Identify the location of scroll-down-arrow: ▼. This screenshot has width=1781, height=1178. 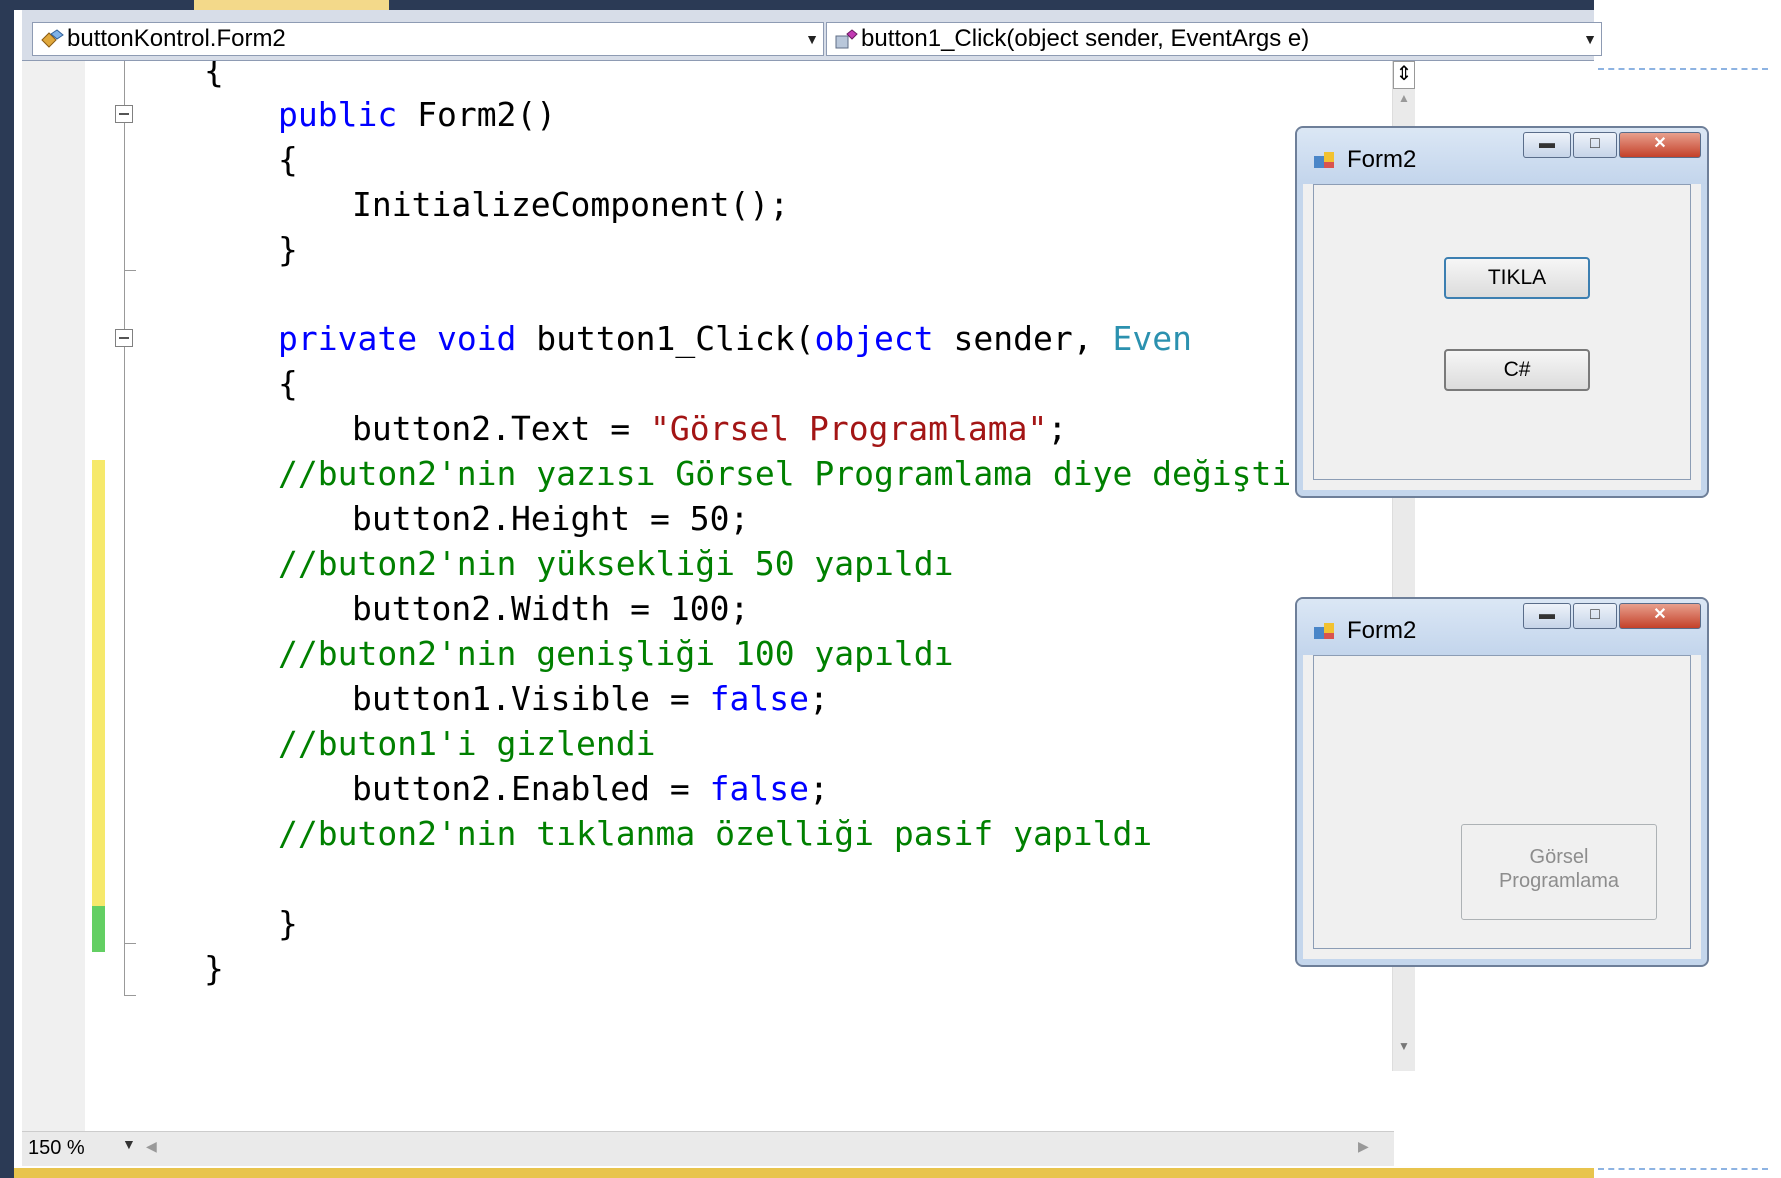
(1404, 1049).